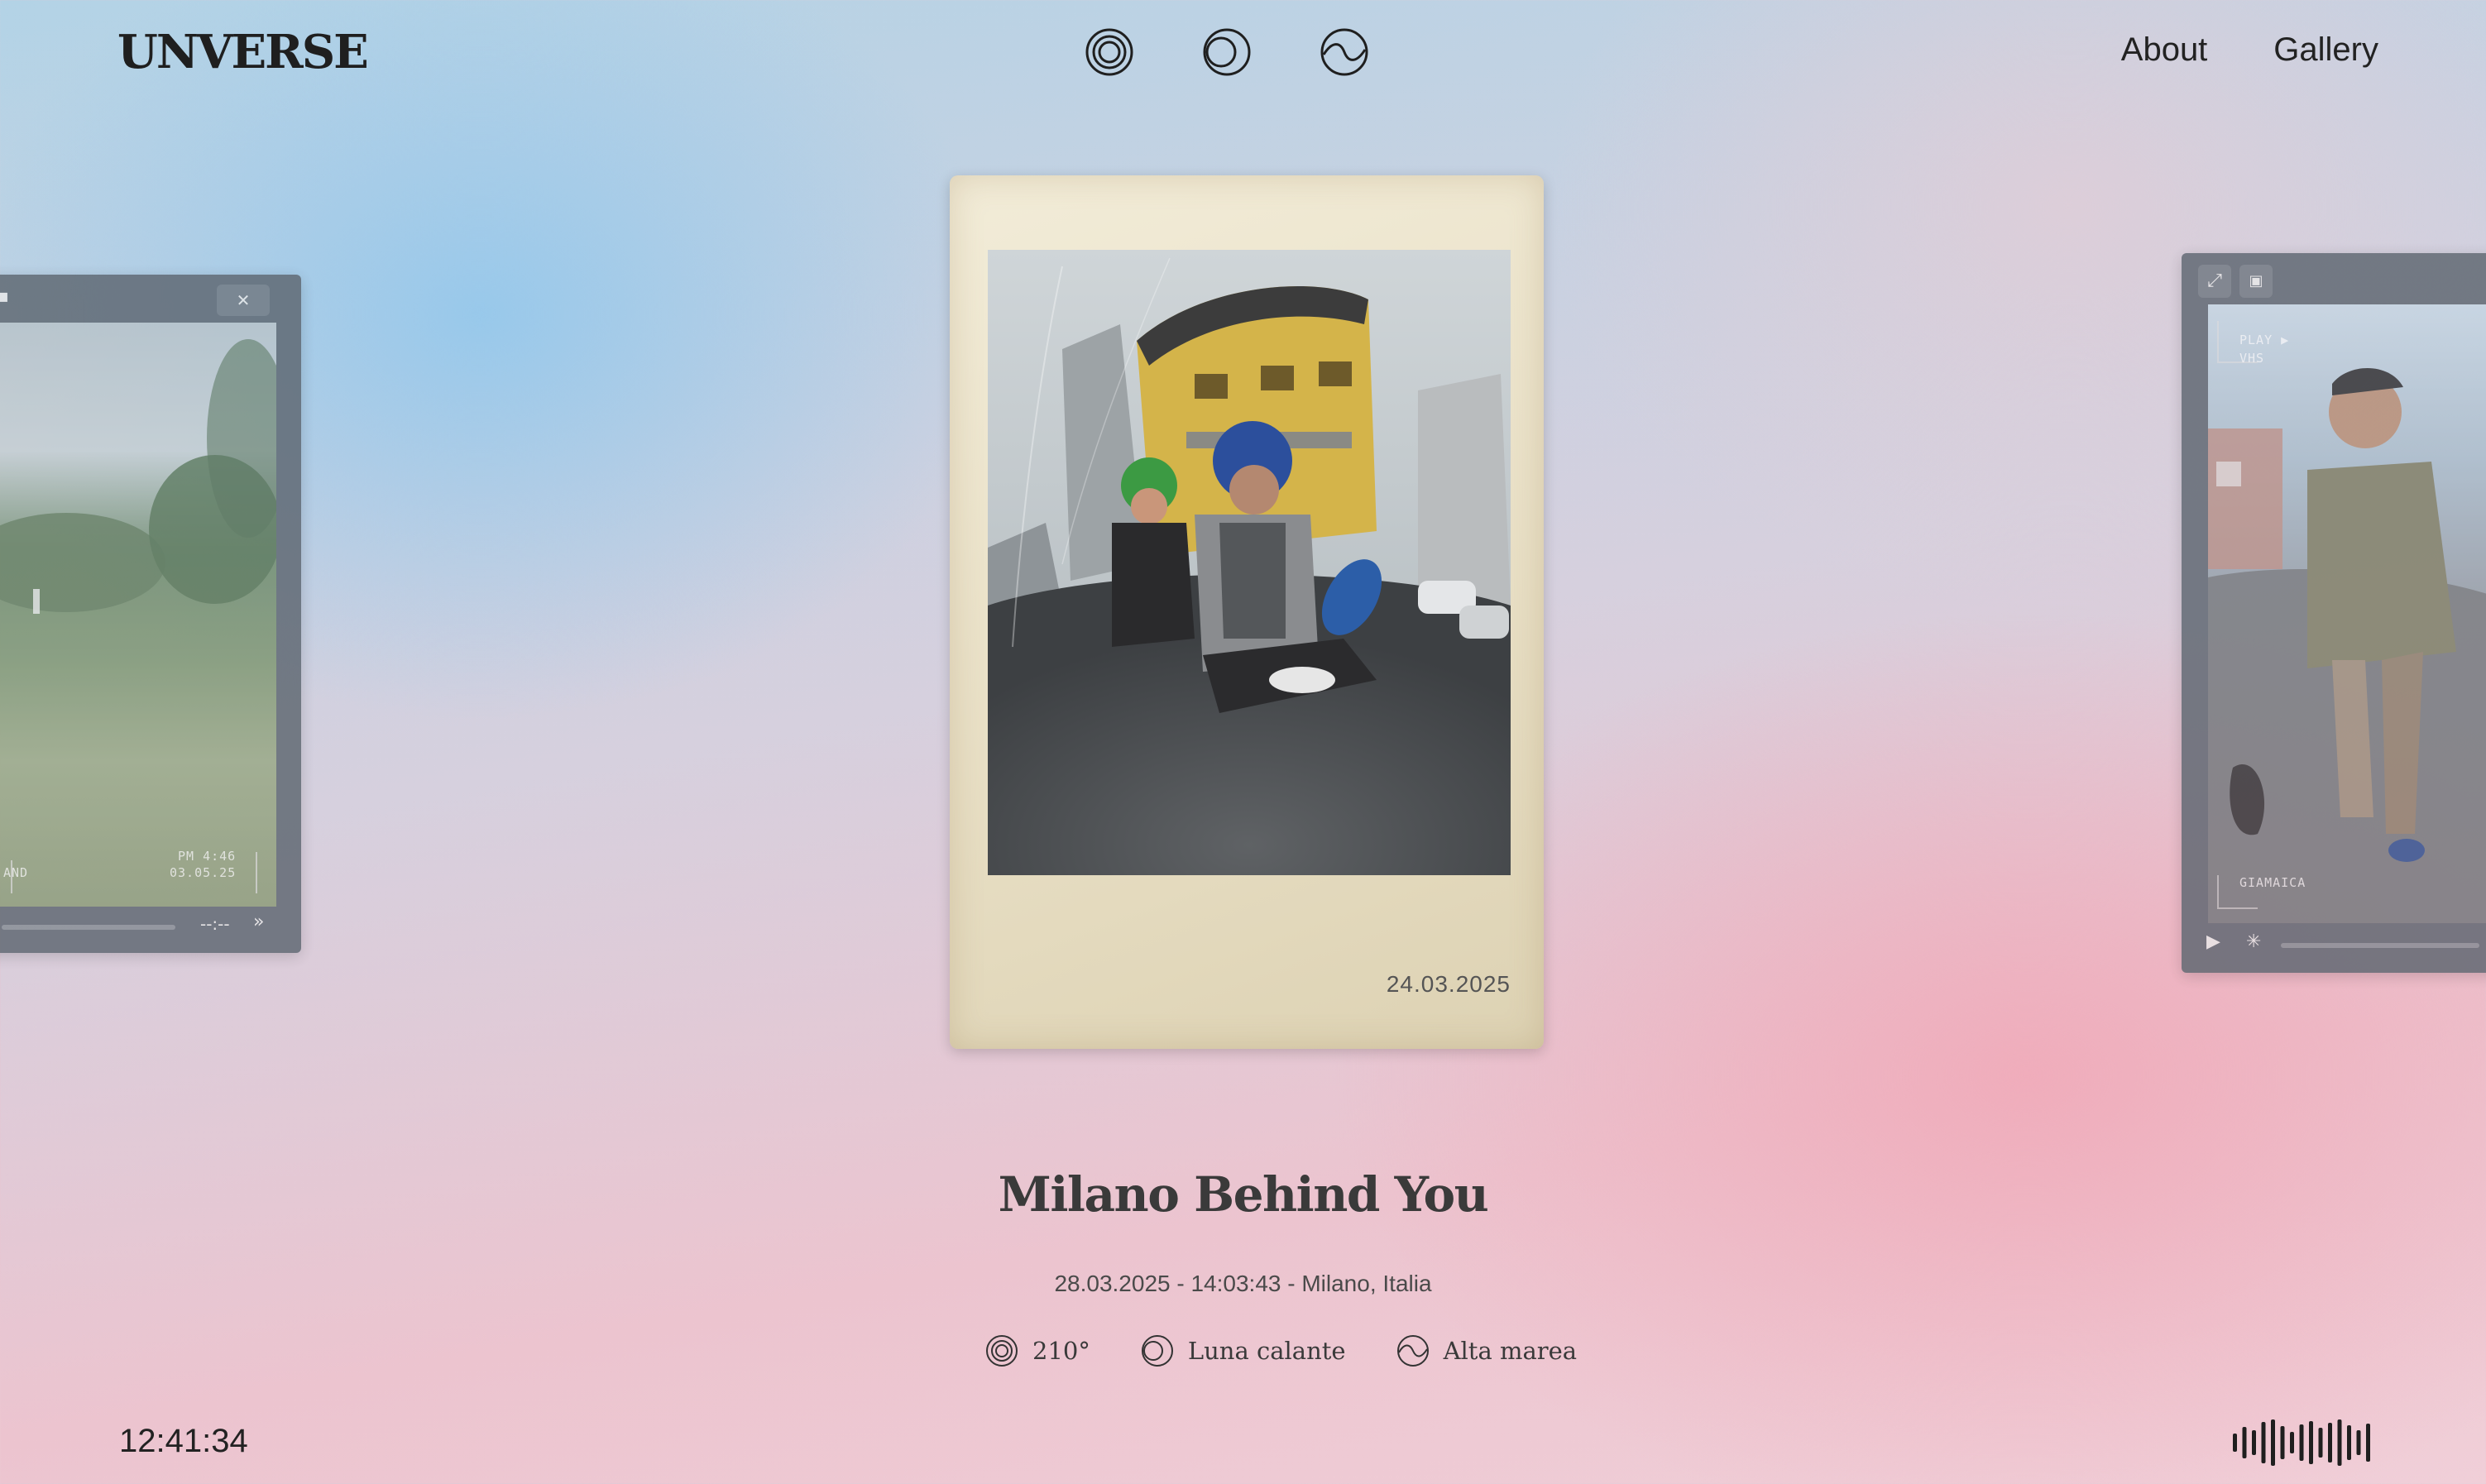  Describe the element at coordinates (183, 1441) in the screenshot. I see `live-clock: 12:41:34` at that location.